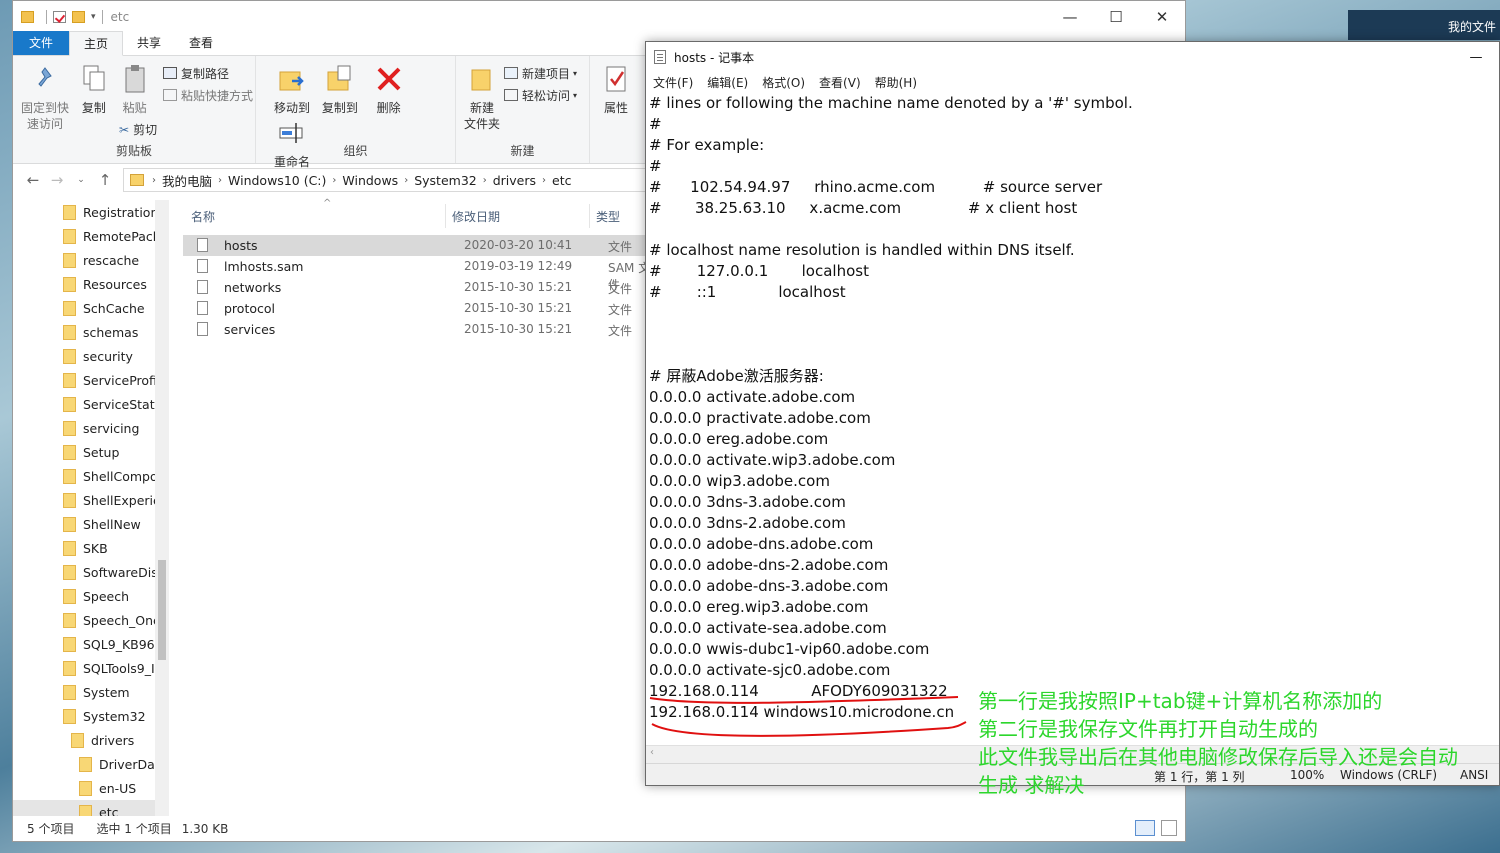  What do you see at coordinates (727, 82) in the screenshot?
I see `menu-edit: 编辑(E)` at bounding box center [727, 82].